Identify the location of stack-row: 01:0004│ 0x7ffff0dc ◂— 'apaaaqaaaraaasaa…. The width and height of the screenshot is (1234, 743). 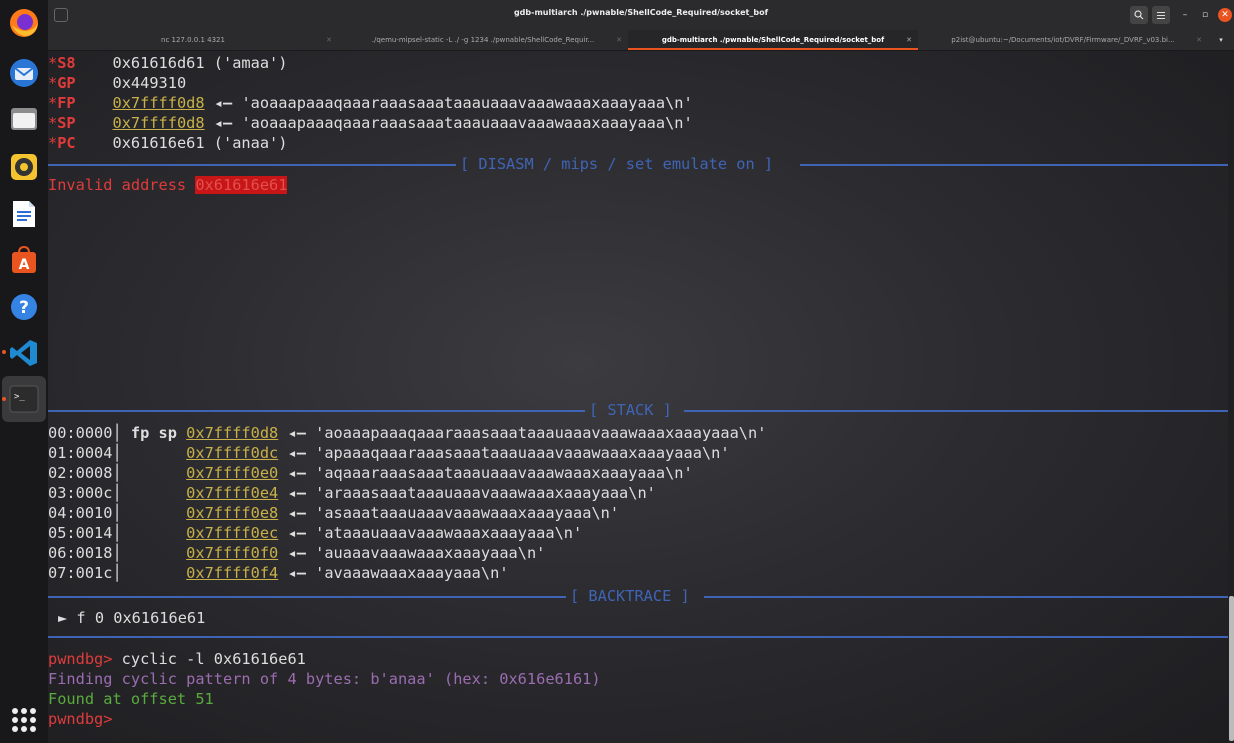
(389, 453).